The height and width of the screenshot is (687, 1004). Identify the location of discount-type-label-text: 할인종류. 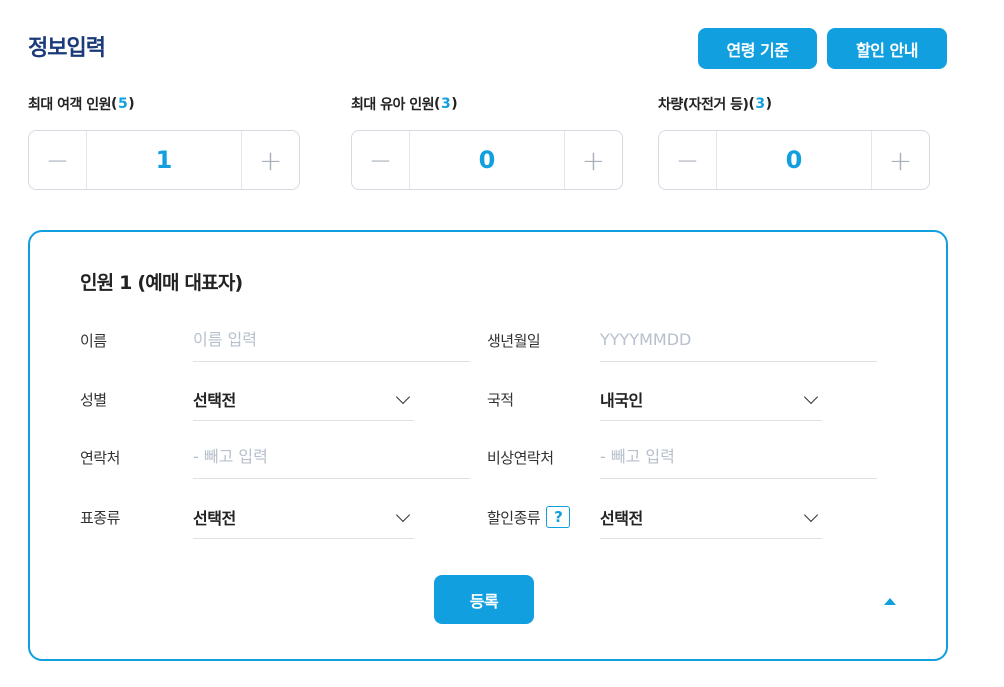
(514, 517).